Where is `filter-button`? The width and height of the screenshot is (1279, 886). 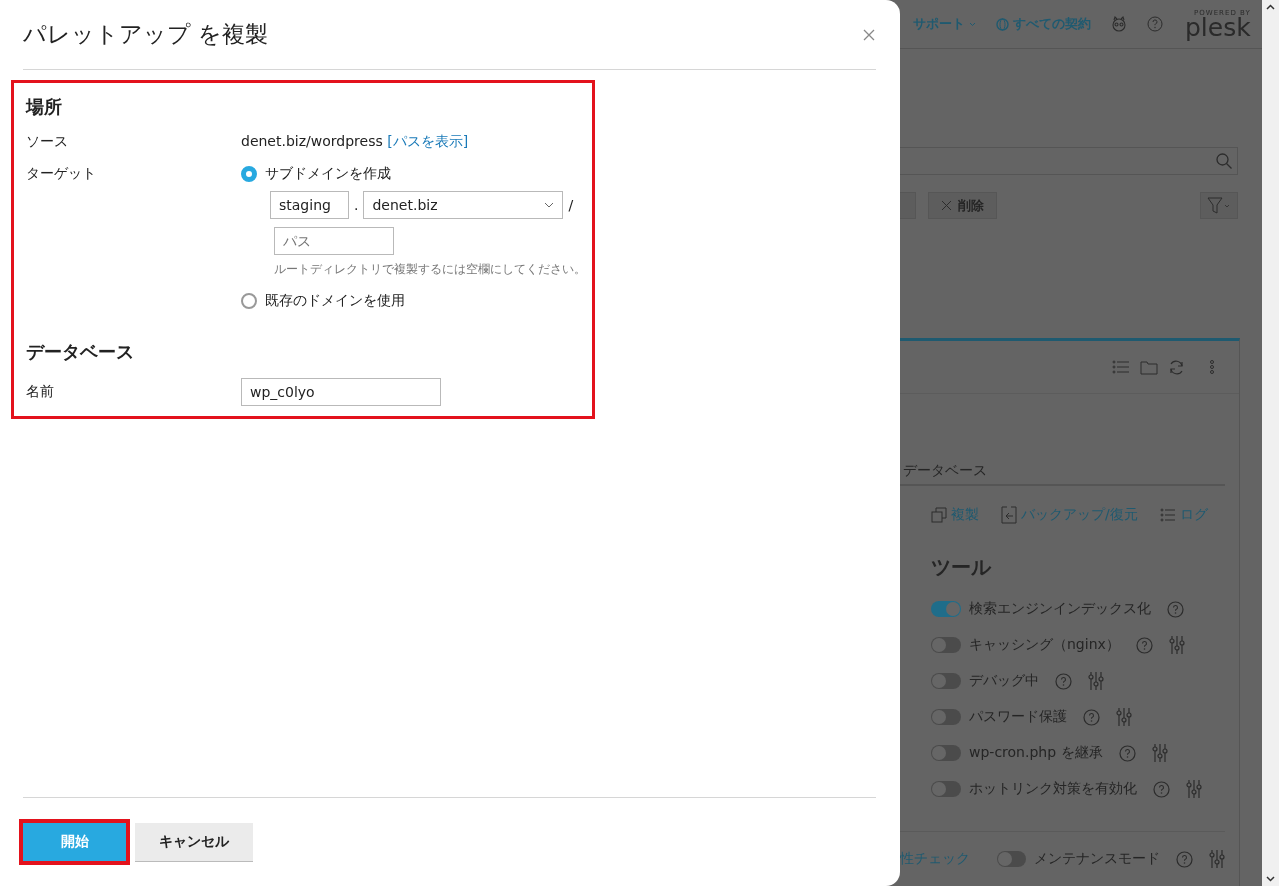
filter-button is located at coordinates (1219, 205).